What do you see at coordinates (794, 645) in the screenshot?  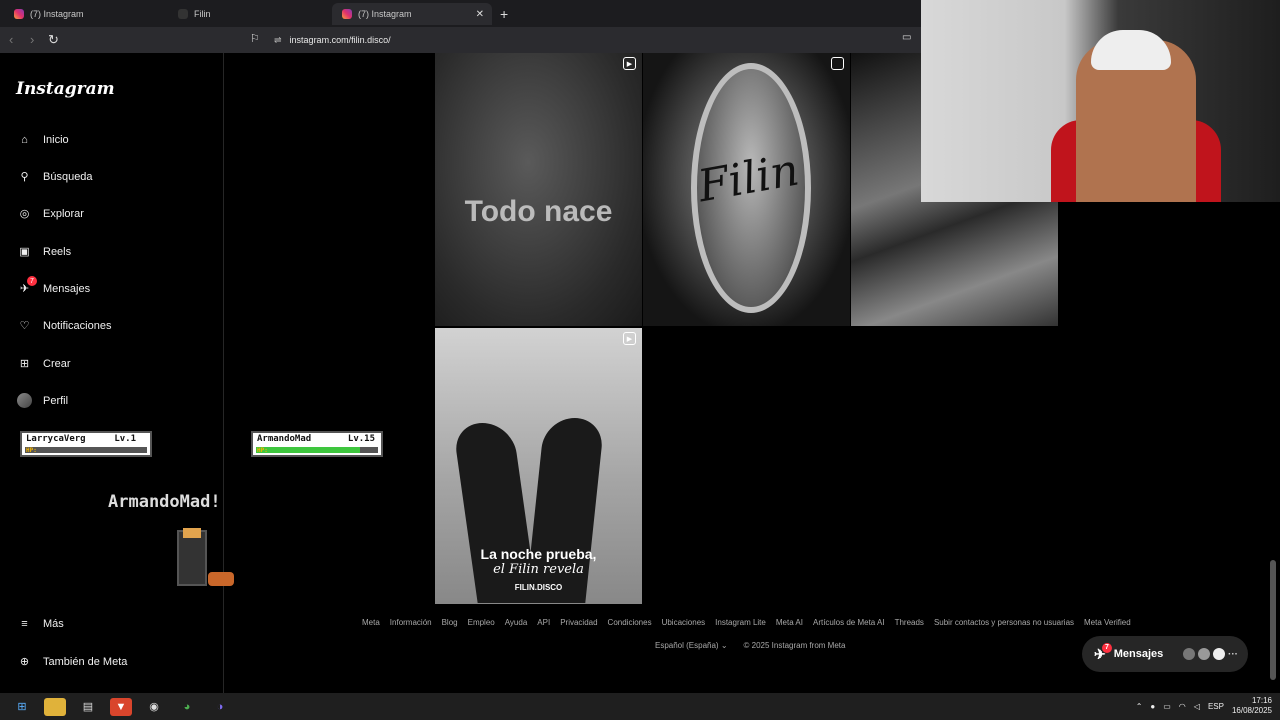 I see `copyright: © 2025 Instagram from Meta` at bounding box center [794, 645].